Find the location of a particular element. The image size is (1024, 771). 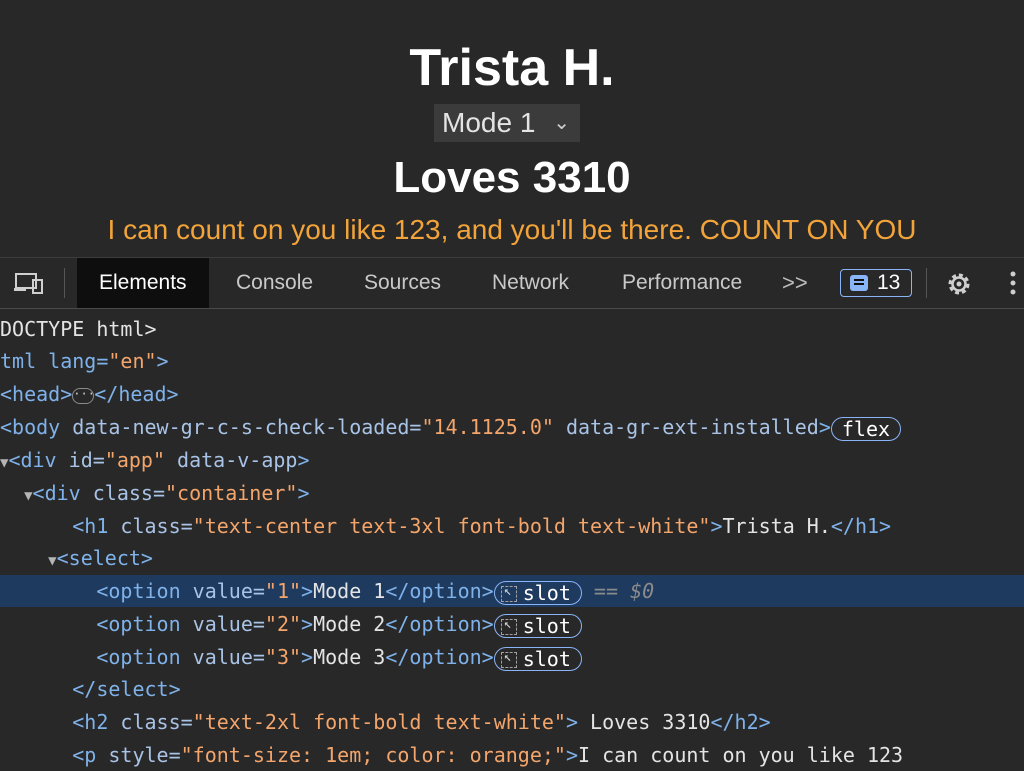

mode-select: Mode 1 ⌄ is located at coordinates (507, 123).